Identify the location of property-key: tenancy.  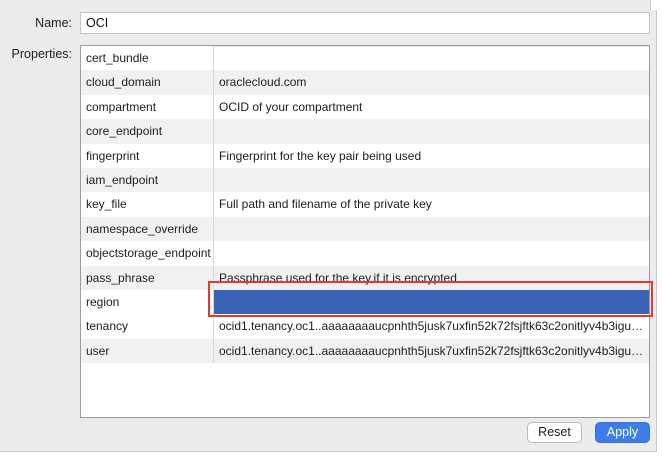
(147, 326).